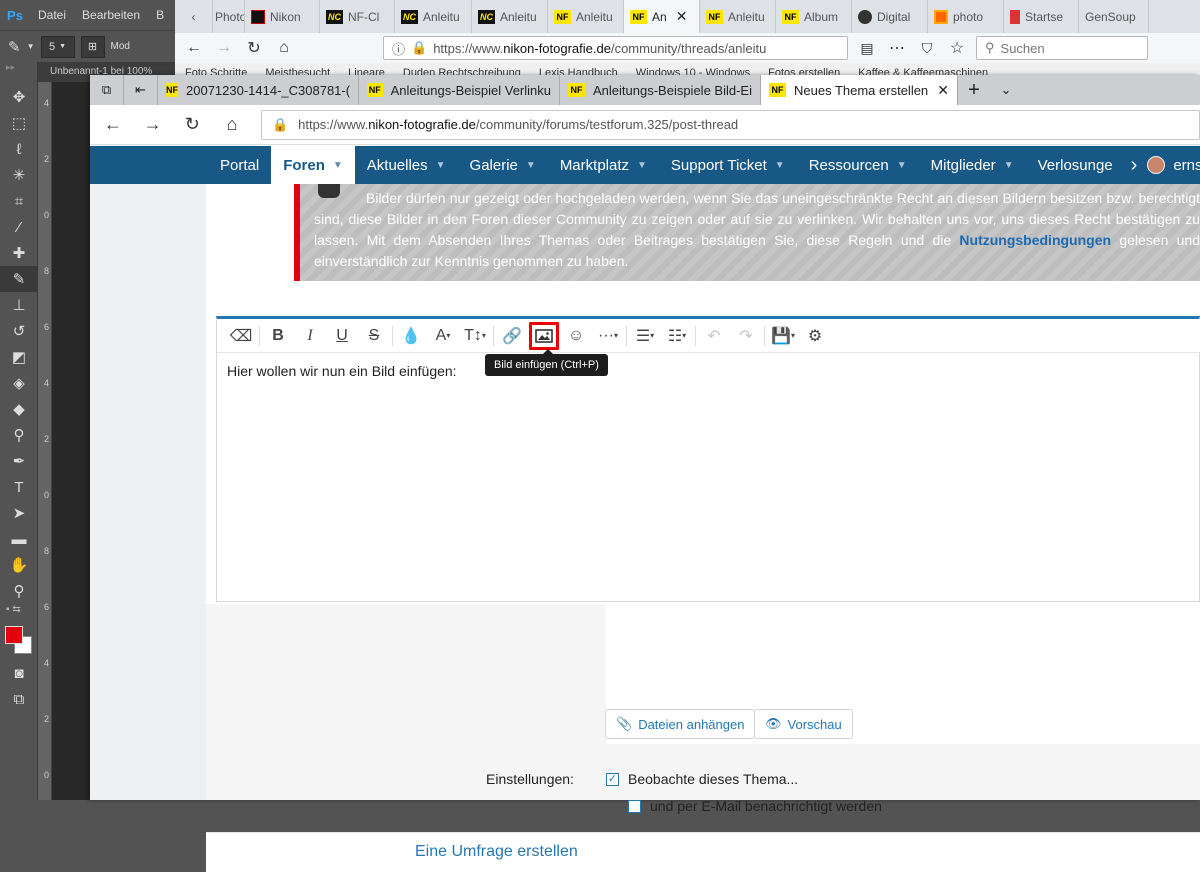 Image resolution: width=1200 pixels, height=872 pixels. Describe the element at coordinates (313, 165) in the screenshot. I see `nav-foren: Foren ▼` at that location.